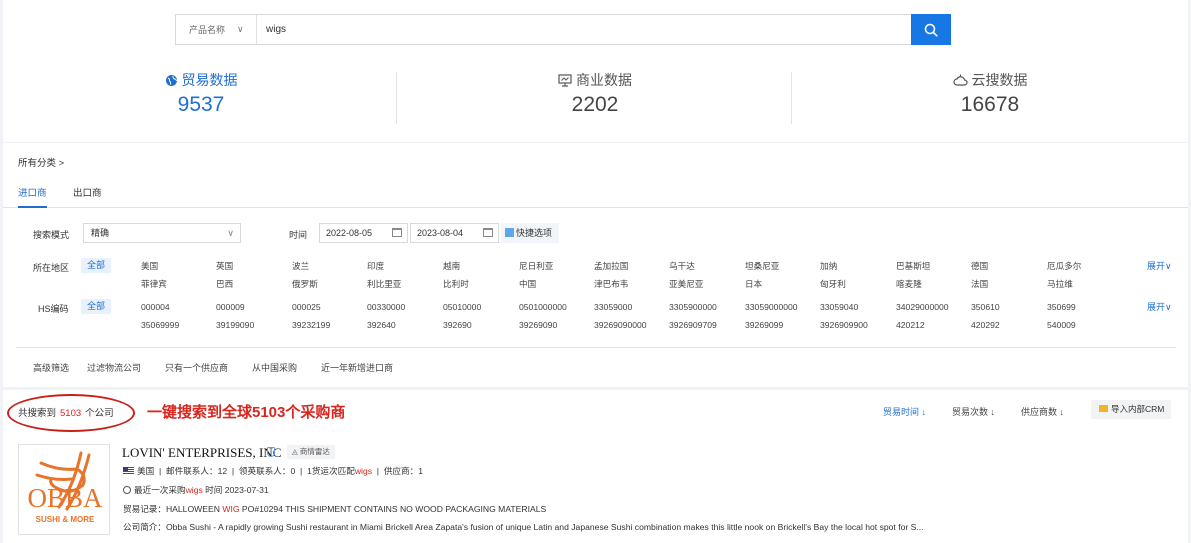 The width and height of the screenshot is (1191, 543). I want to click on chevron-down-icon: ∨, so click(230, 233).